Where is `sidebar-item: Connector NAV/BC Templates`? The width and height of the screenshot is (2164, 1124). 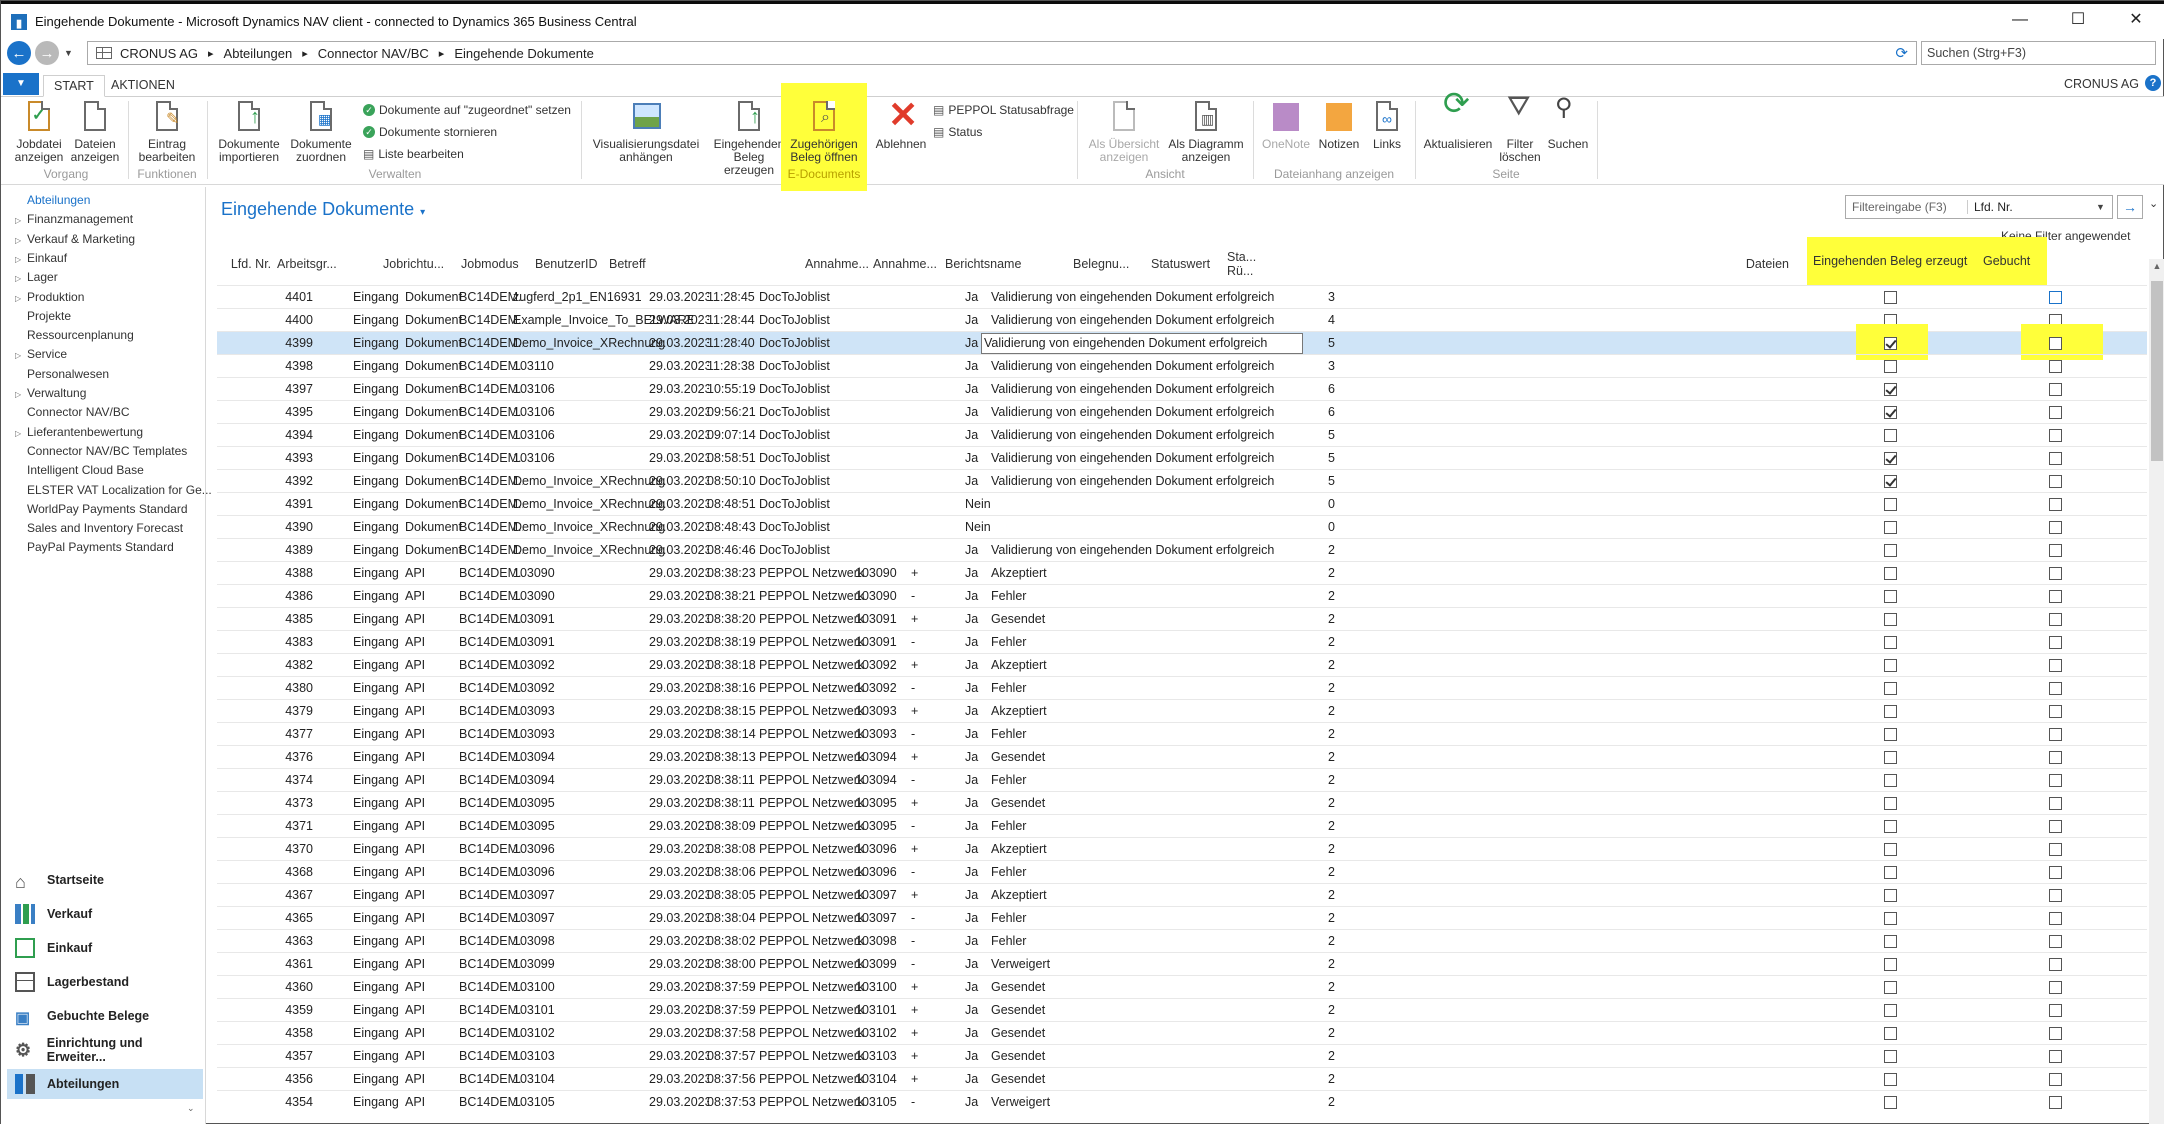 sidebar-item: Connector NAV/BC Templates is located at coordinates (101, 451).